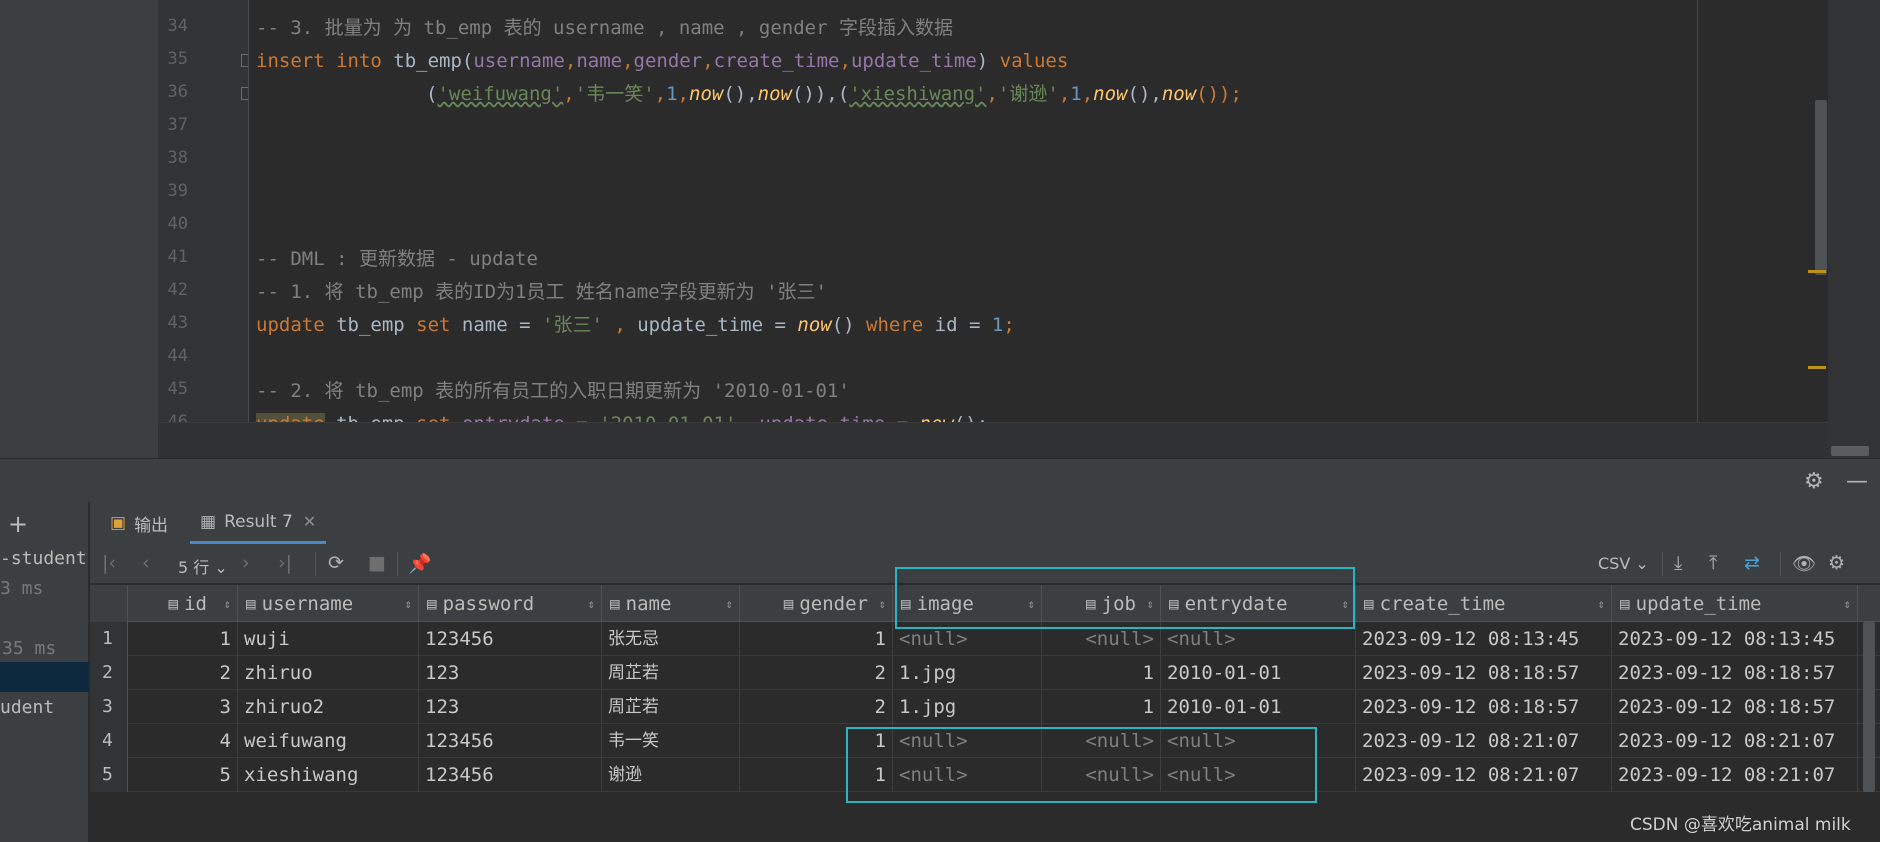 The height and width of the screenshot is (842, 1880). Describe the element at coordinates (18, 524) in the screenshot. I see `add-icon: +` at that location.